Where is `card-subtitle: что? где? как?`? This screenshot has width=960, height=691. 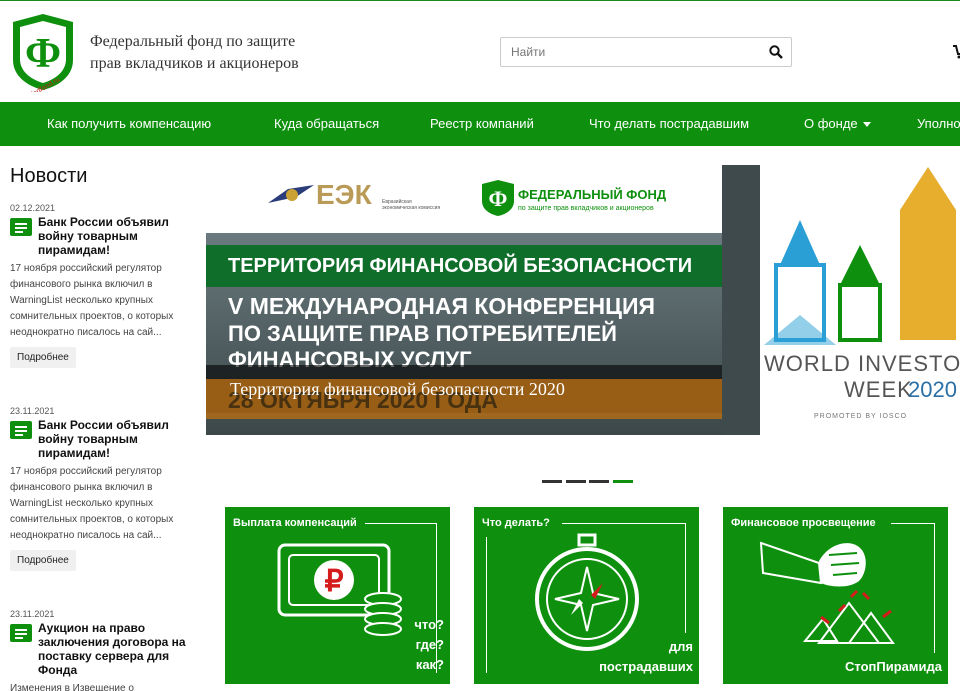
card-subtitle: что? где? как? is located at coordinates (429, 645).